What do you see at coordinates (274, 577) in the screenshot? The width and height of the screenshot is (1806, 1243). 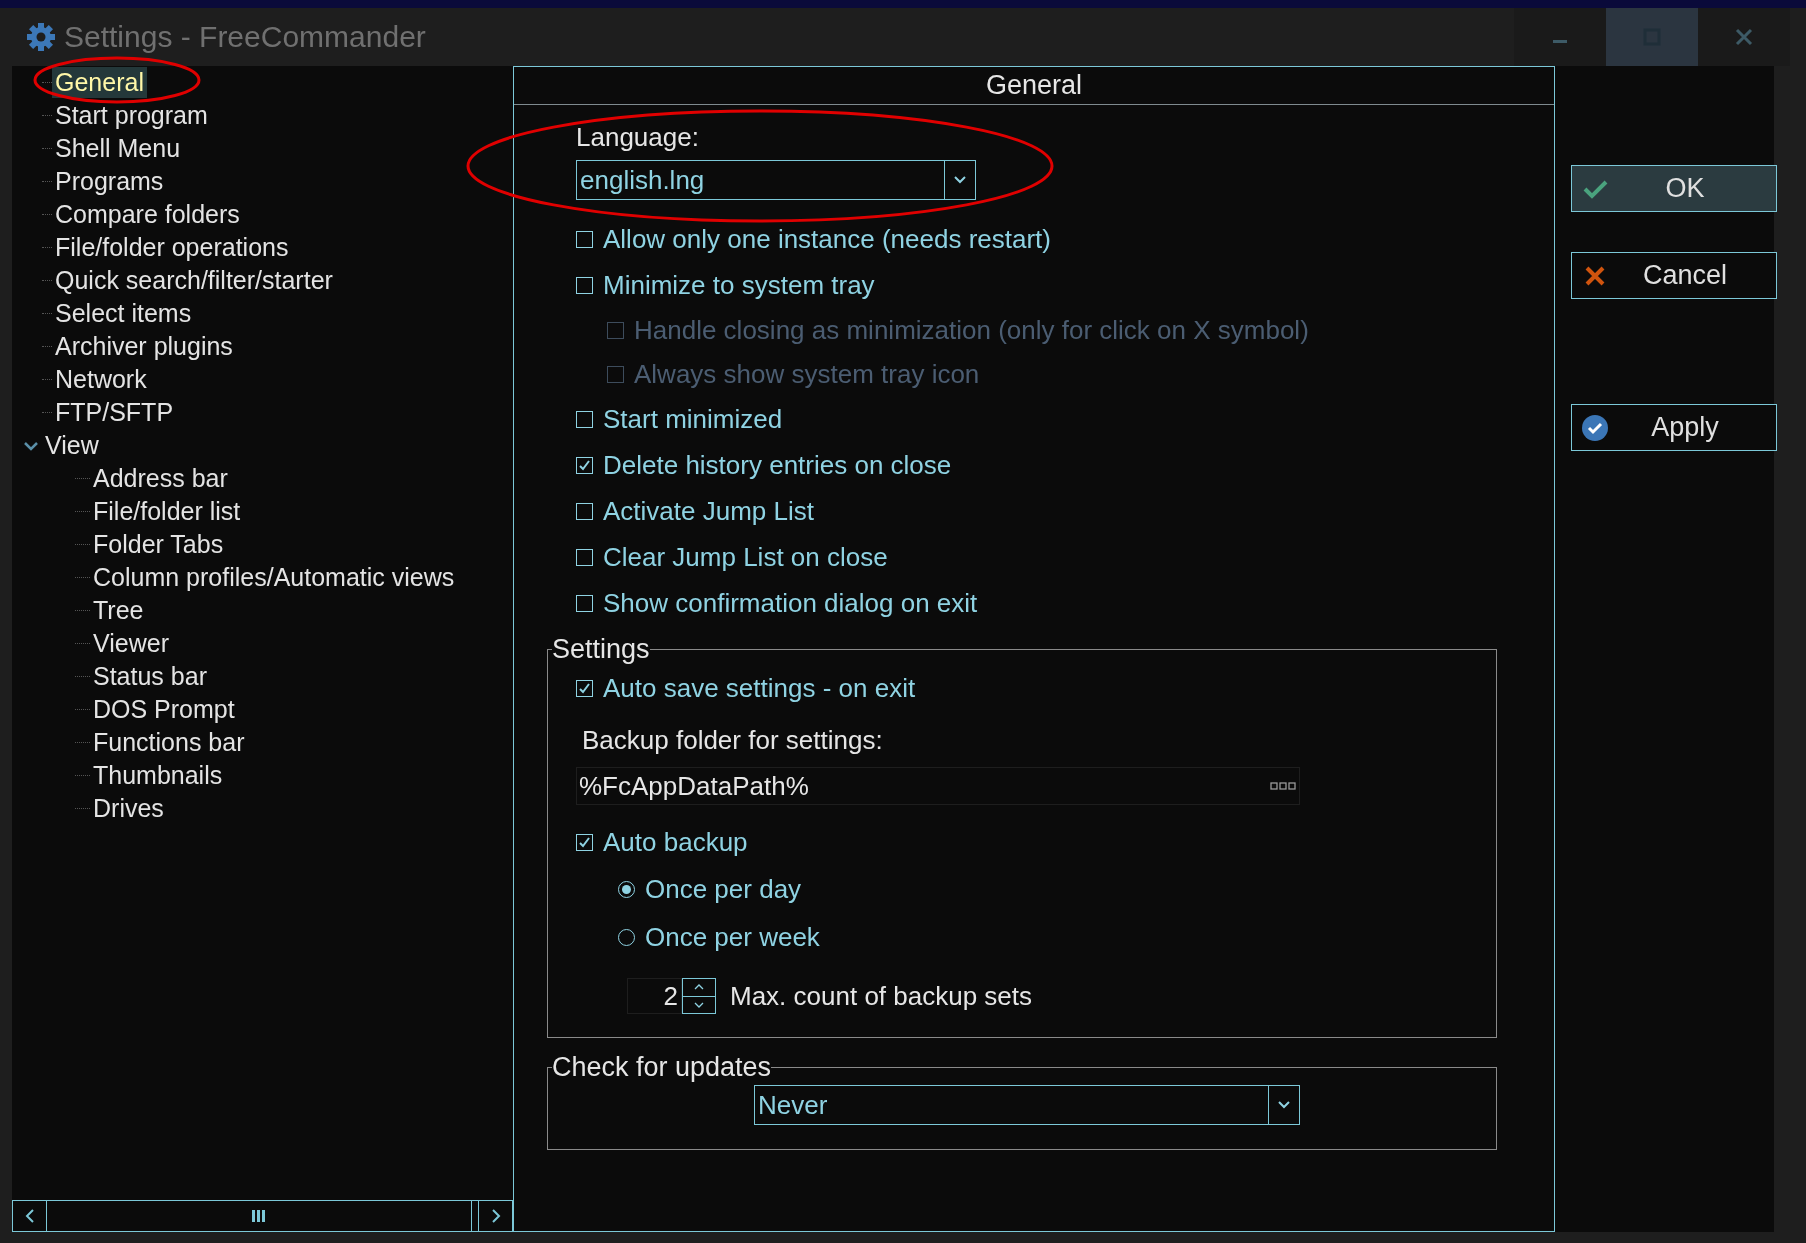 I see `tree-item: Column profiles/Automatic views` at bounding box center [274, 577].